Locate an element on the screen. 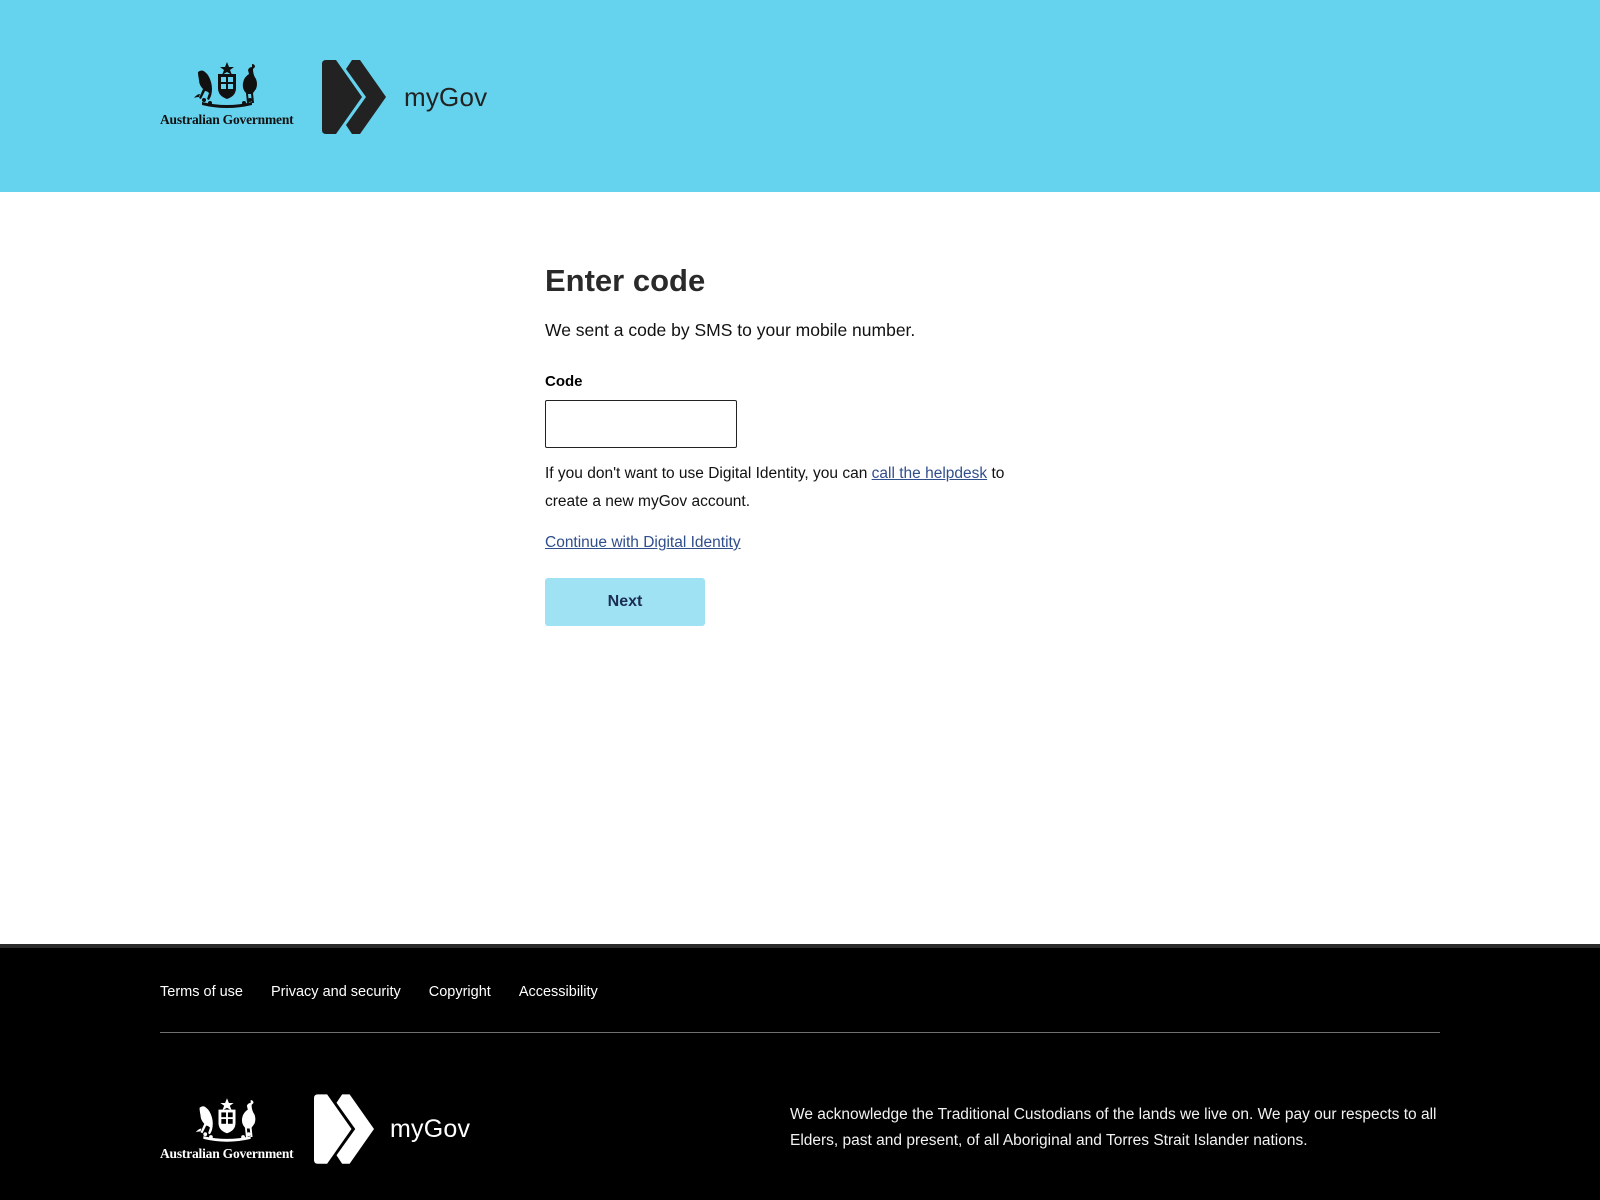  footer-link-accessibility: Accessibility is located at coordinates (558, 992).